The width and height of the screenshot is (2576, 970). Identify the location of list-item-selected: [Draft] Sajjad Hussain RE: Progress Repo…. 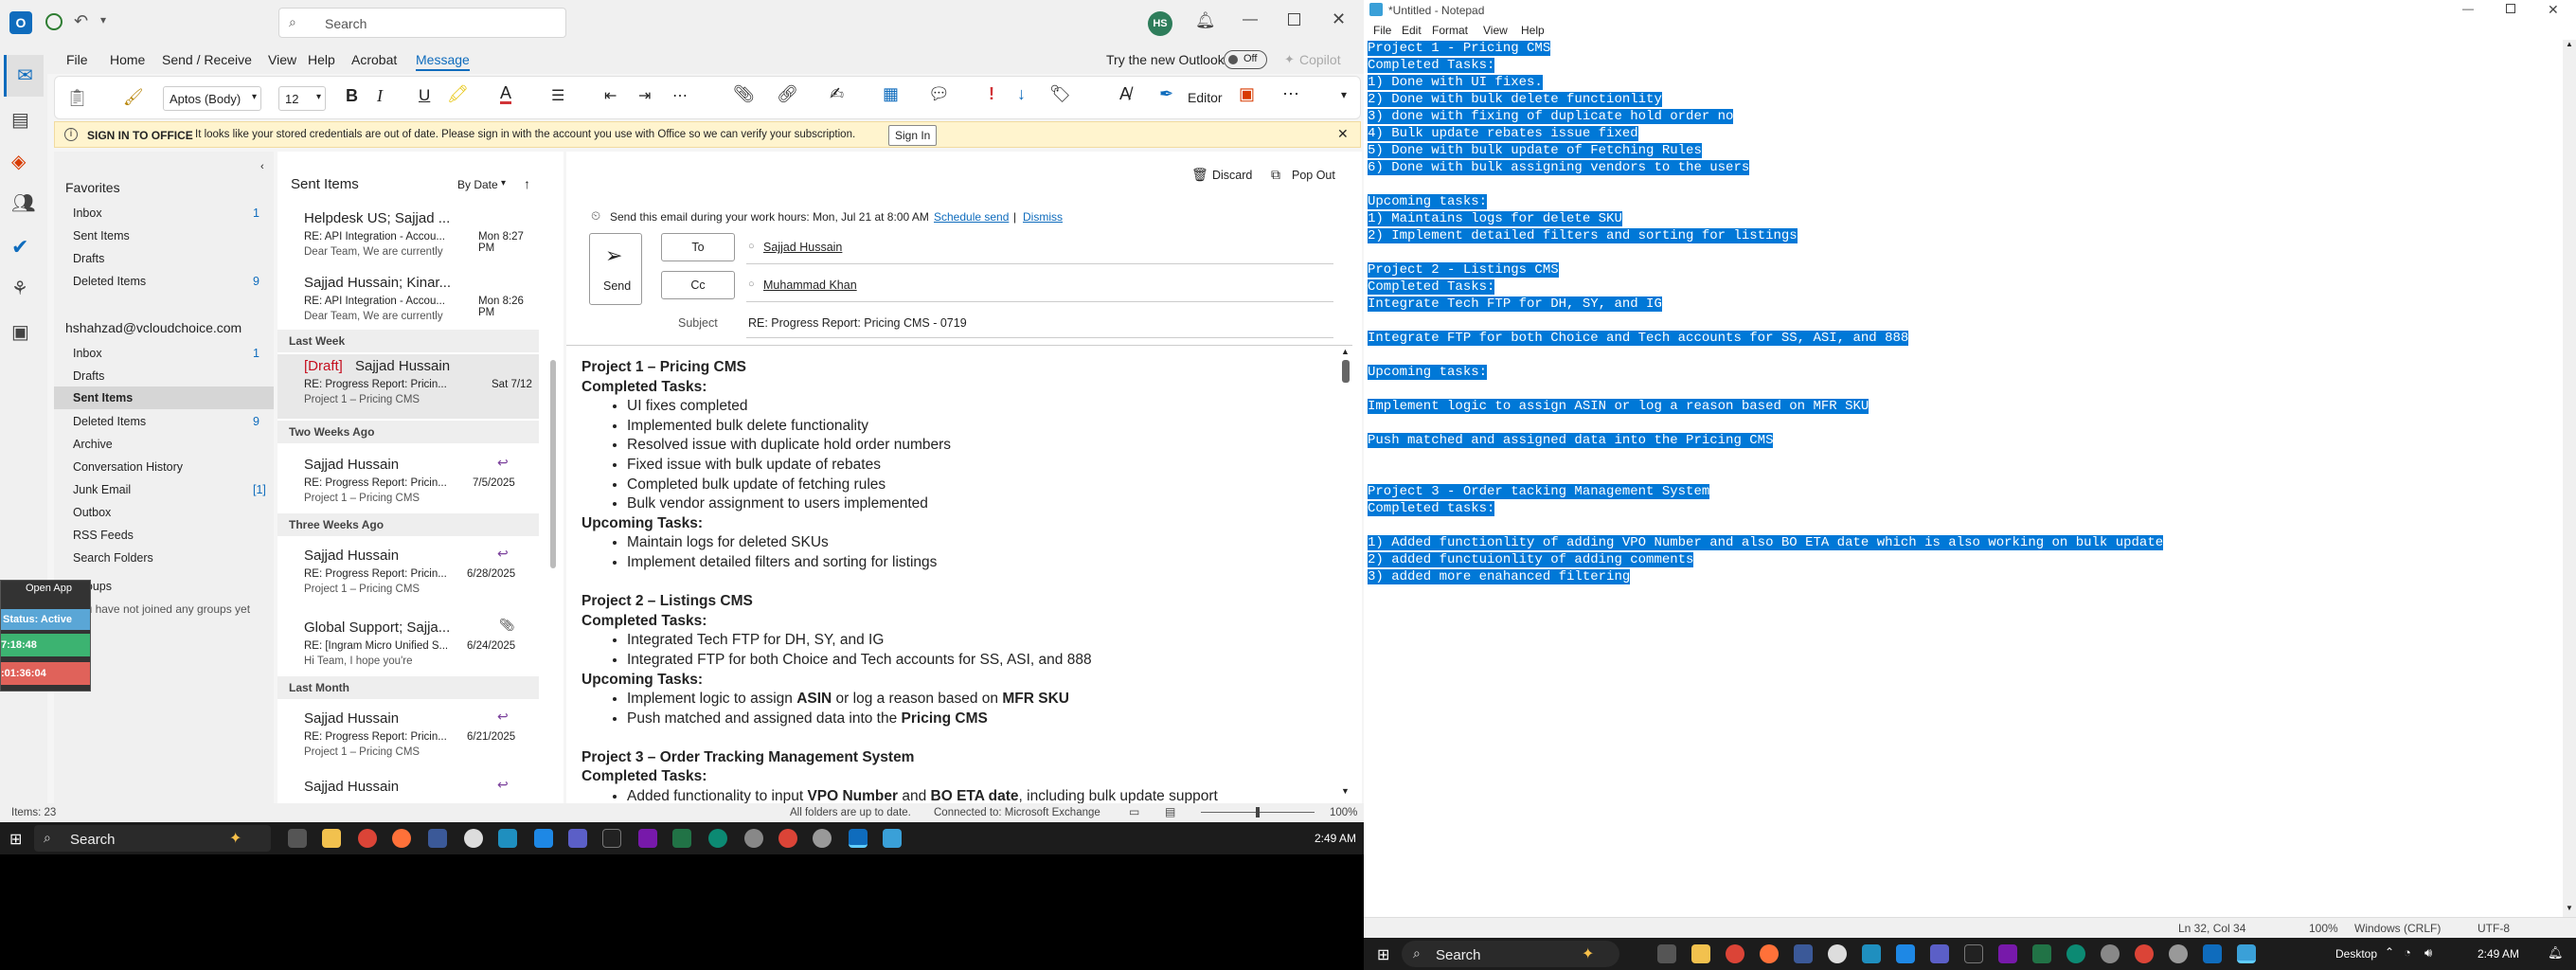
(408, 386).